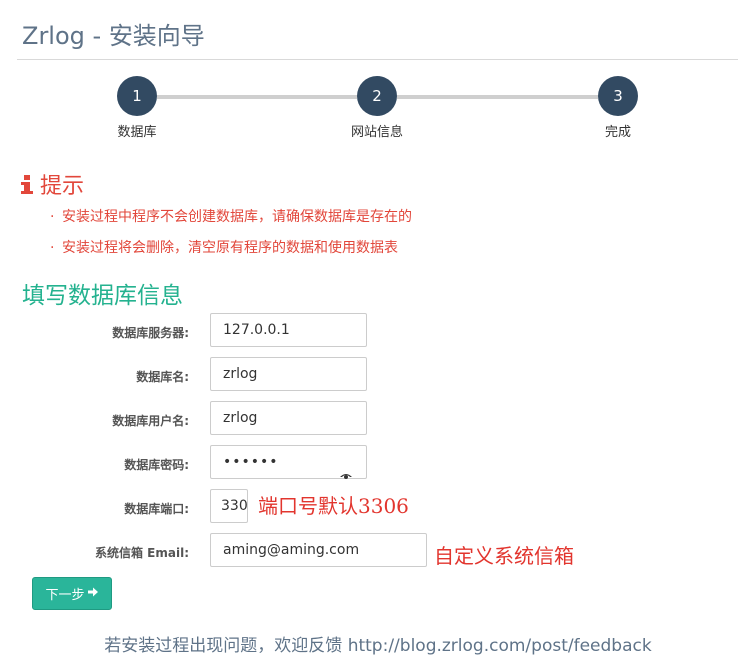 This screenshot has width=756, height=672. What do you see at coordinates (618, 96) in the screenshot?
I see `step-3-circle: 3` at bounding box center [618, 96].